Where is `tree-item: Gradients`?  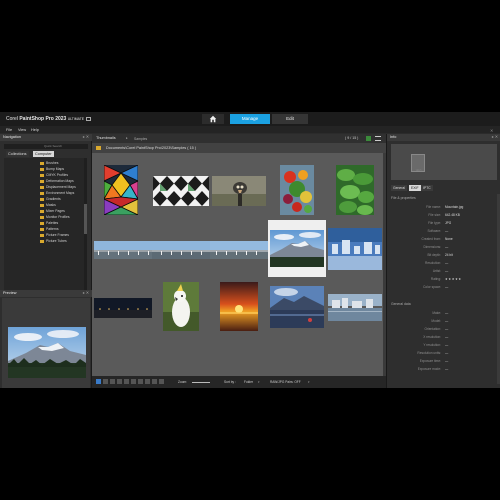 tree-item: Gradients is located at coordinates (50, 199).